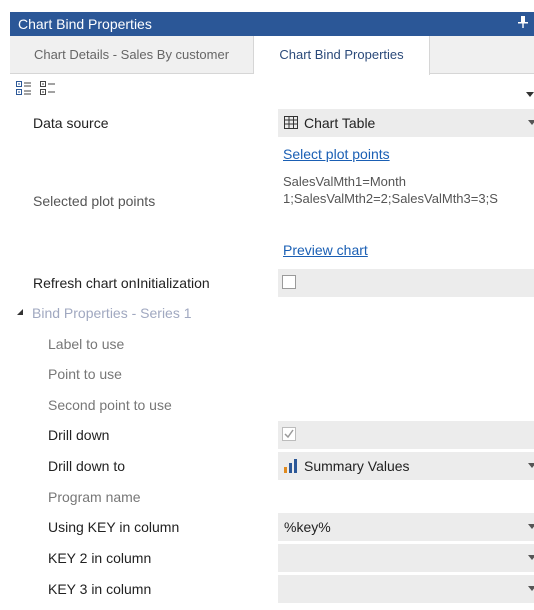  I want to click on selected-plot-points-label: Selected plot points, so click(94, 201).